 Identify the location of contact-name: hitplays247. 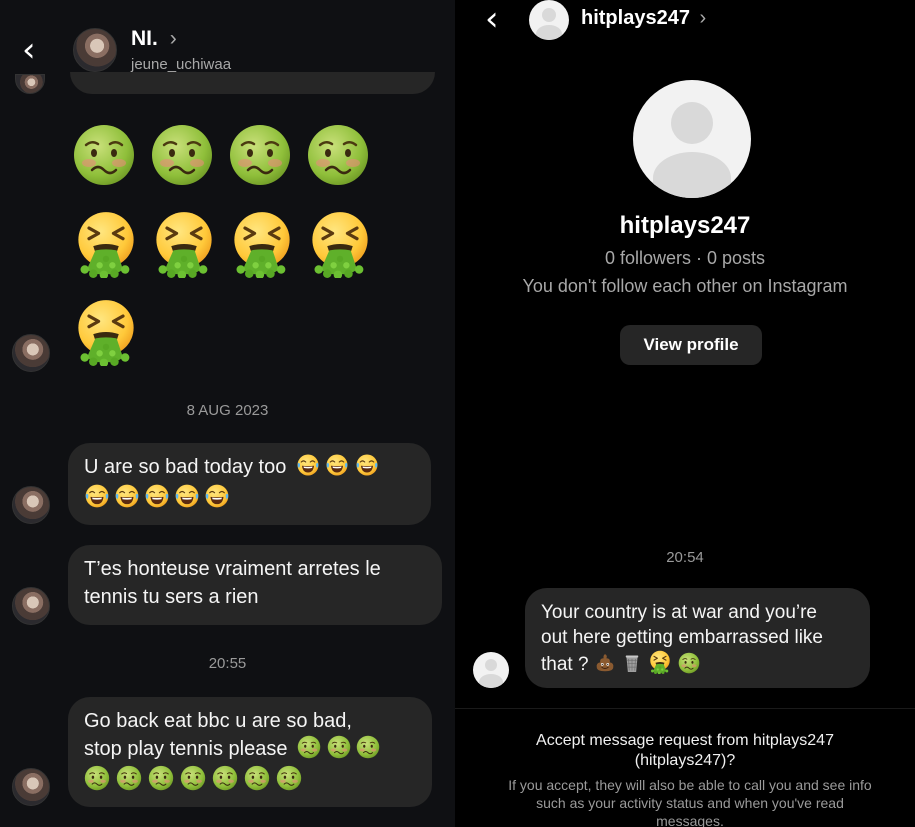
(635, 18).